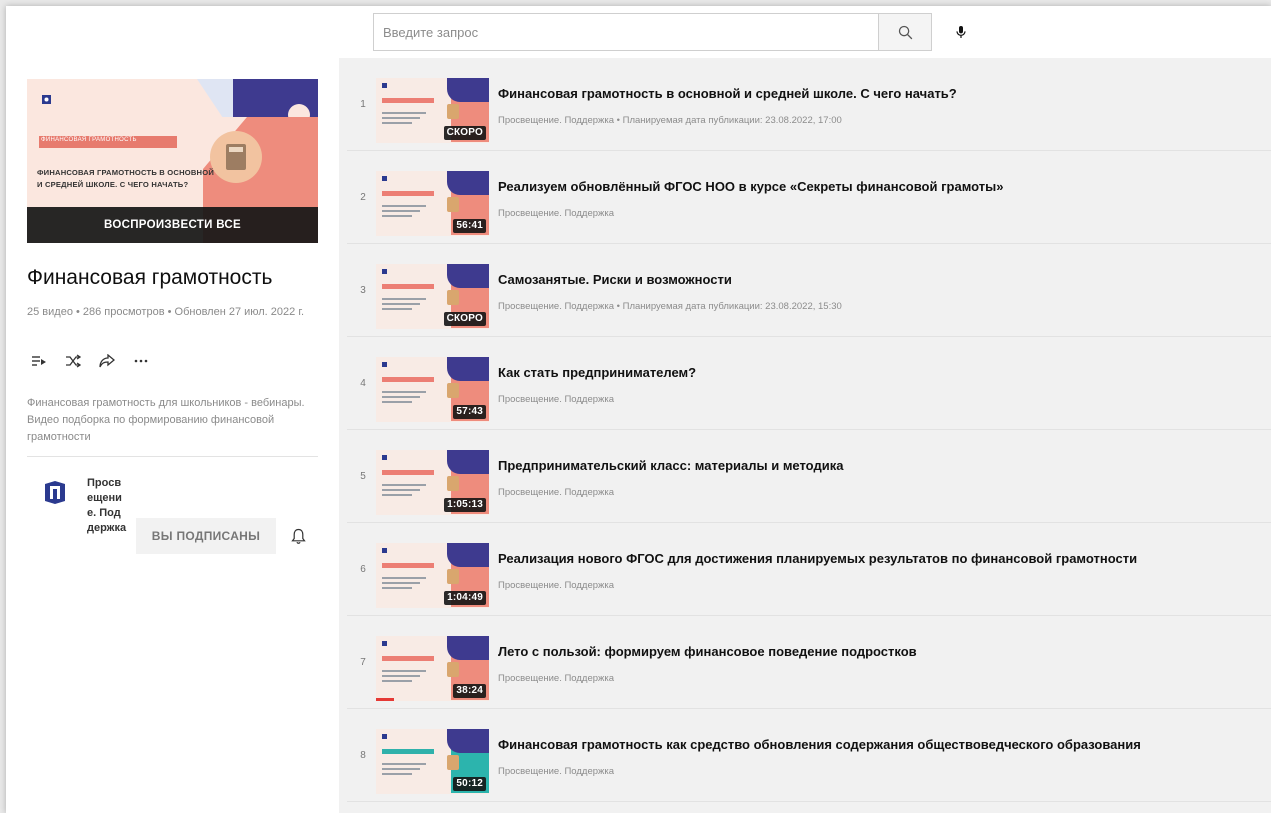  Describe the element at coordinates (878, 372) in the screenshot. I see `video-title: Как стать предпринимателем?` at that location.